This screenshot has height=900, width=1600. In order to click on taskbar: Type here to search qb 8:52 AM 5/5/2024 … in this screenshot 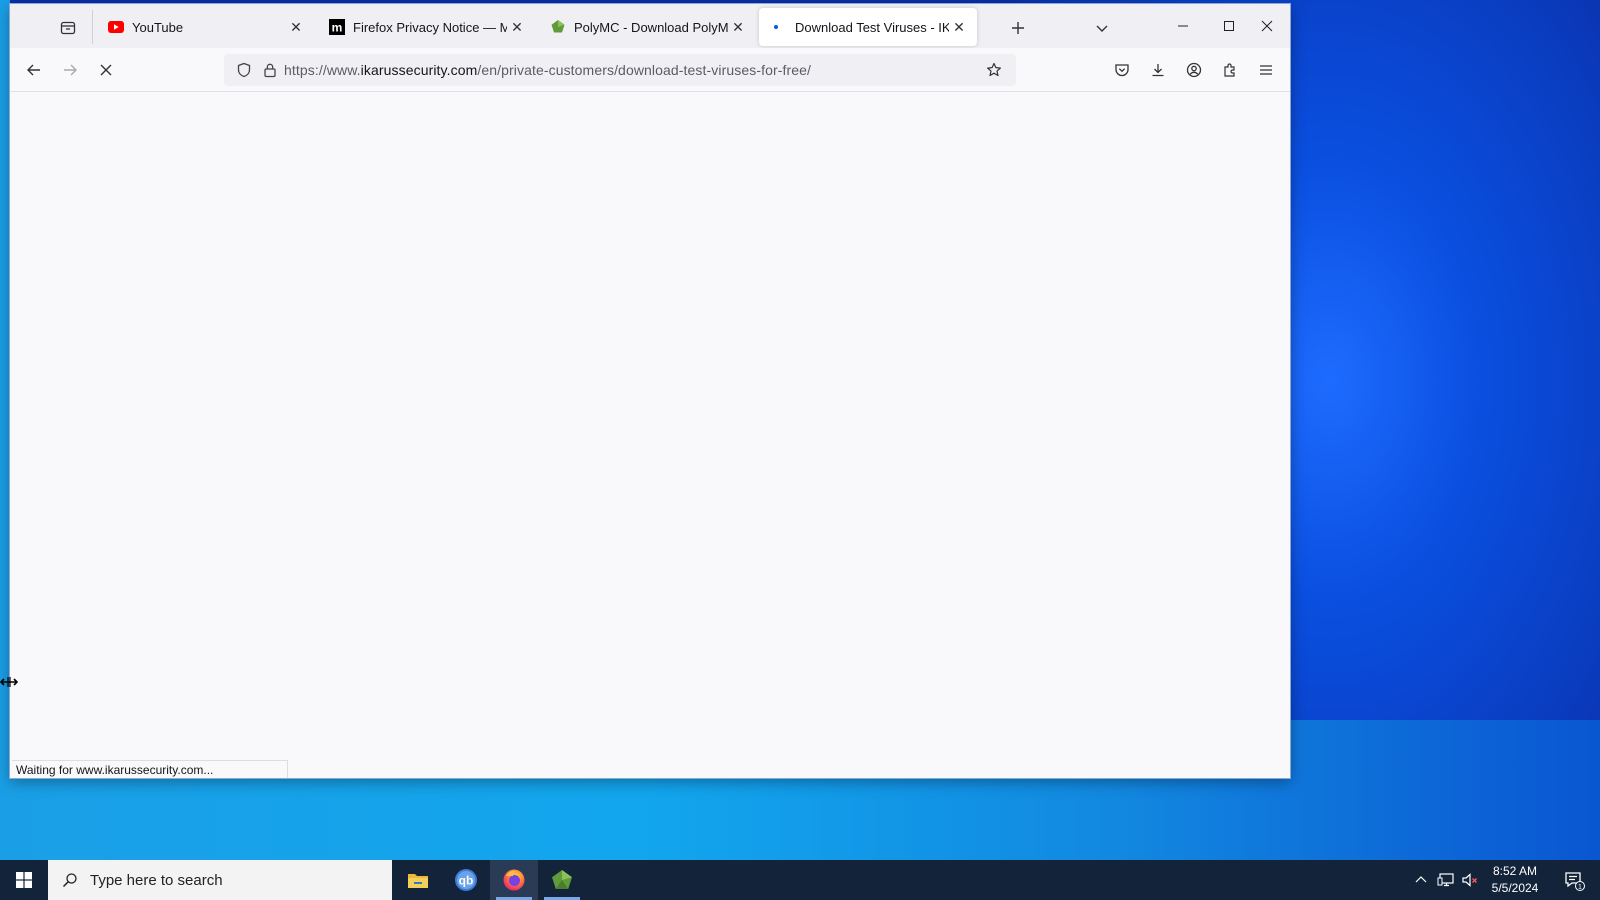, I will do `click(800, 880)`.